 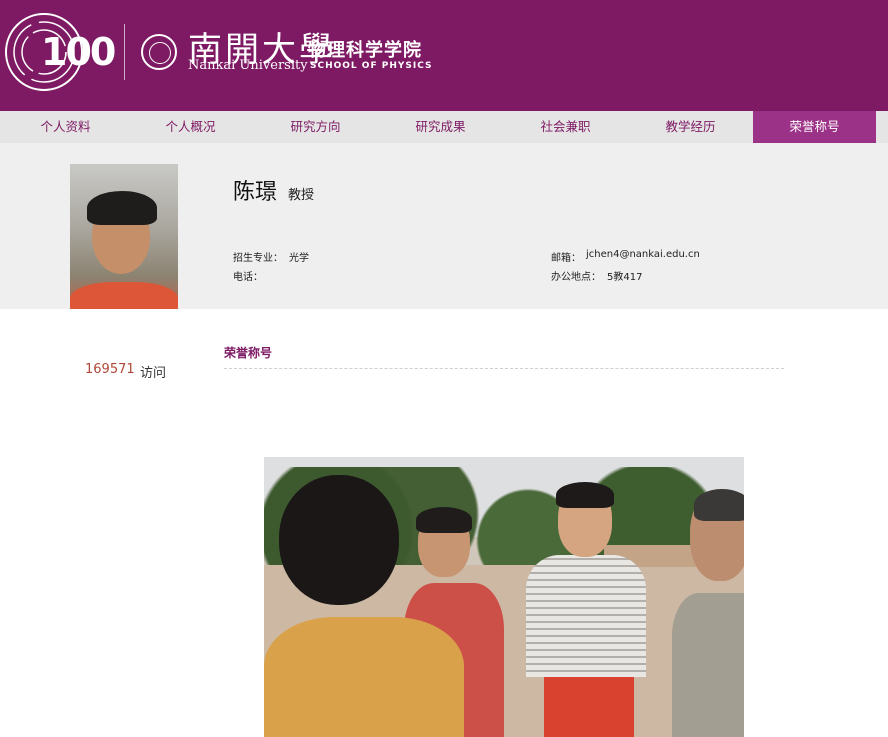 I want to click on centennial-logo: 100, so click(x=60, y=52).